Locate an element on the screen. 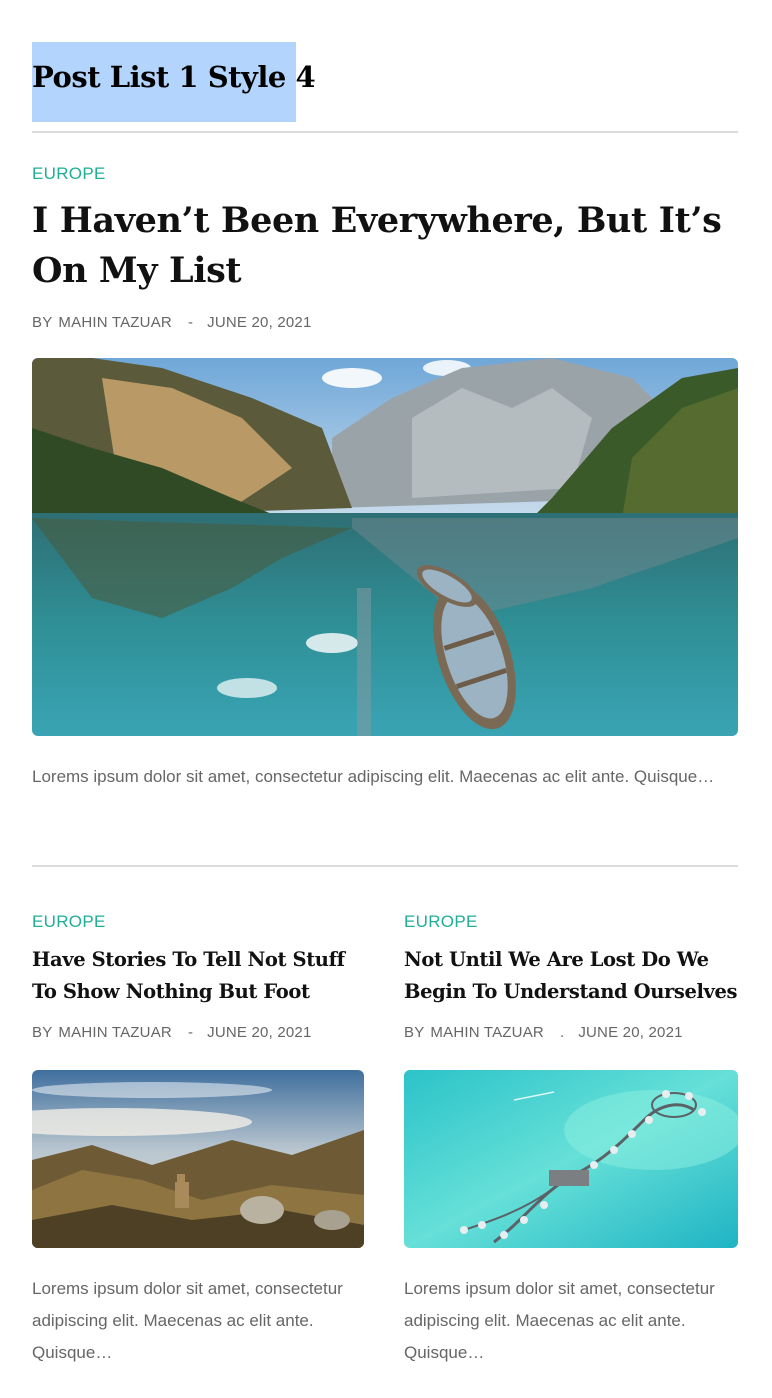 The width and height of the screenshot is (772, 1398). post-meta: BY MAHIN TAZUAR - JUNE 20, 2021 is located at coordinates (171, 1032).